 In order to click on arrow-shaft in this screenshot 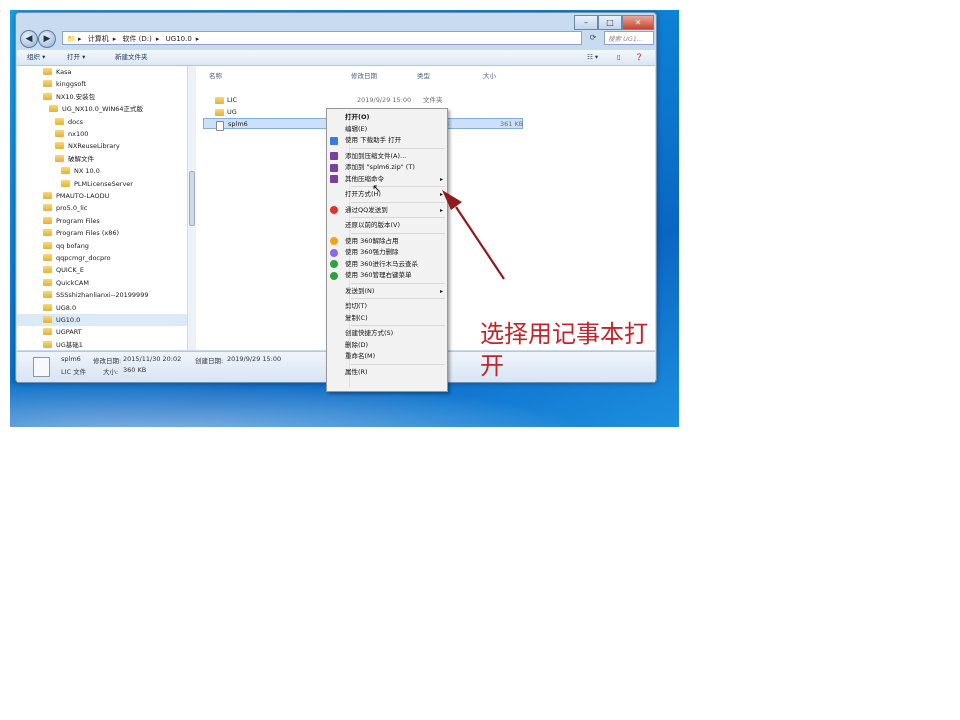, I will do `click(480, 243)`.